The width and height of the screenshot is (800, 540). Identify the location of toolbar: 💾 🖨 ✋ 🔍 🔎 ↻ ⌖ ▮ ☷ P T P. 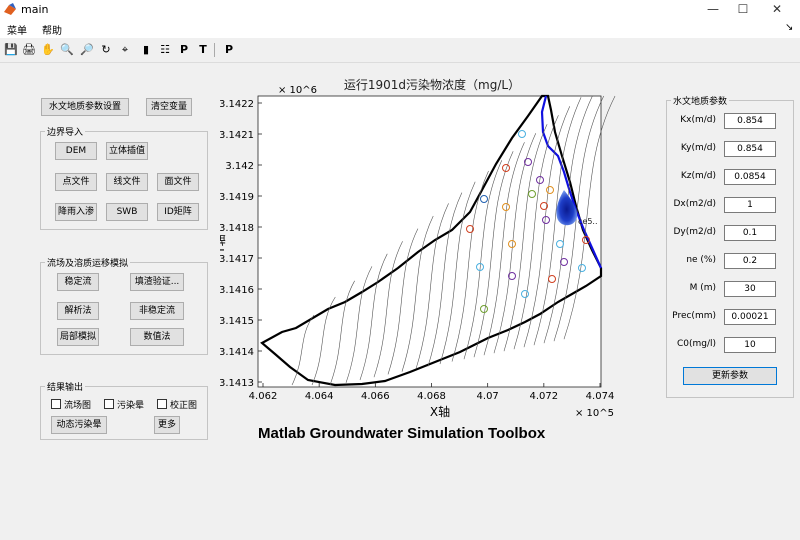
(400, 51).